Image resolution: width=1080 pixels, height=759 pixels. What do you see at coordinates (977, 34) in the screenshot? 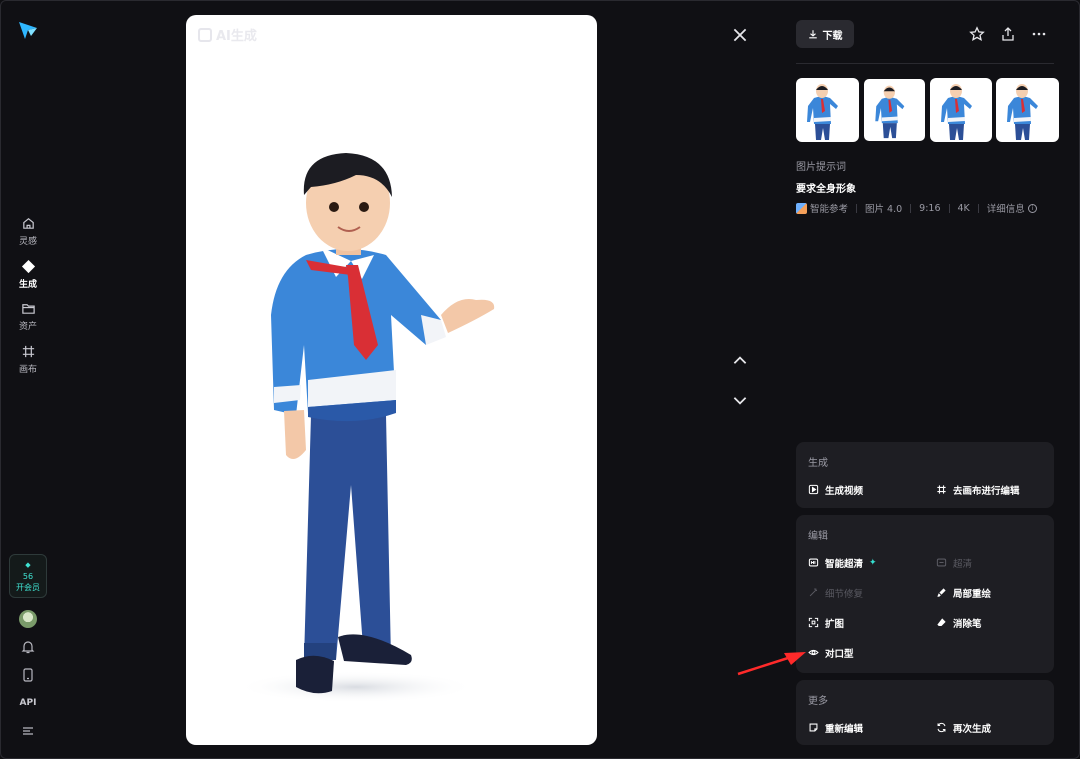
I see `star-icon` at bounding box center [977, 34].